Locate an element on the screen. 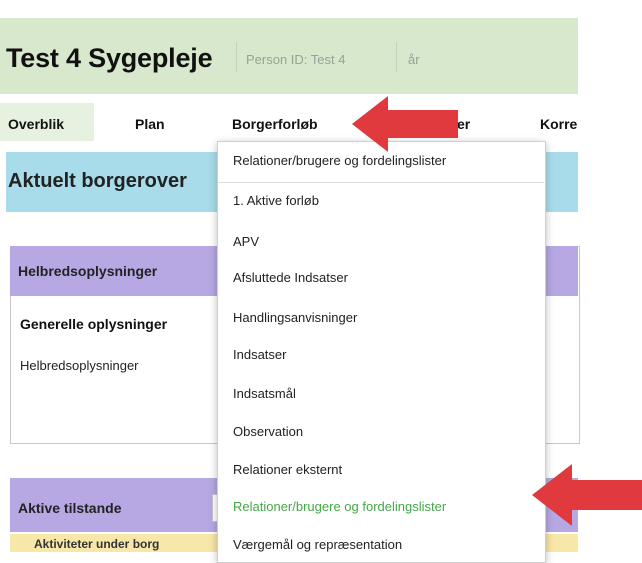 The height and width of the screenshot is (563, 642). age-label: år is located at coordinates (414, 59).